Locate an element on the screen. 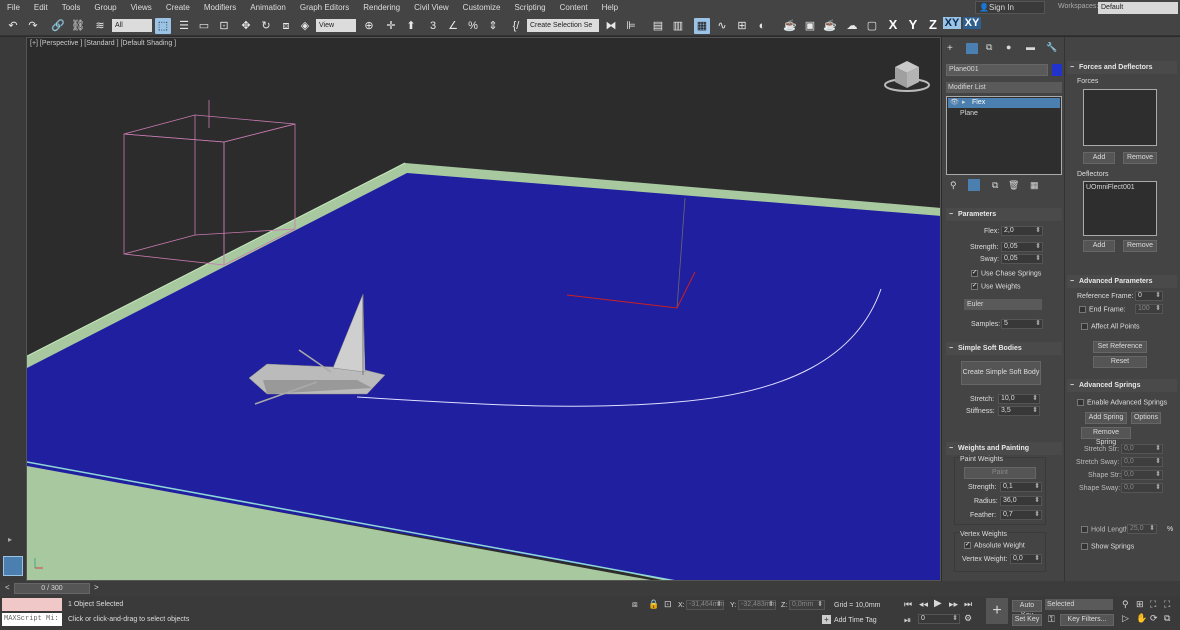  viewport-layout-icon is located at coordinates (13, 566).